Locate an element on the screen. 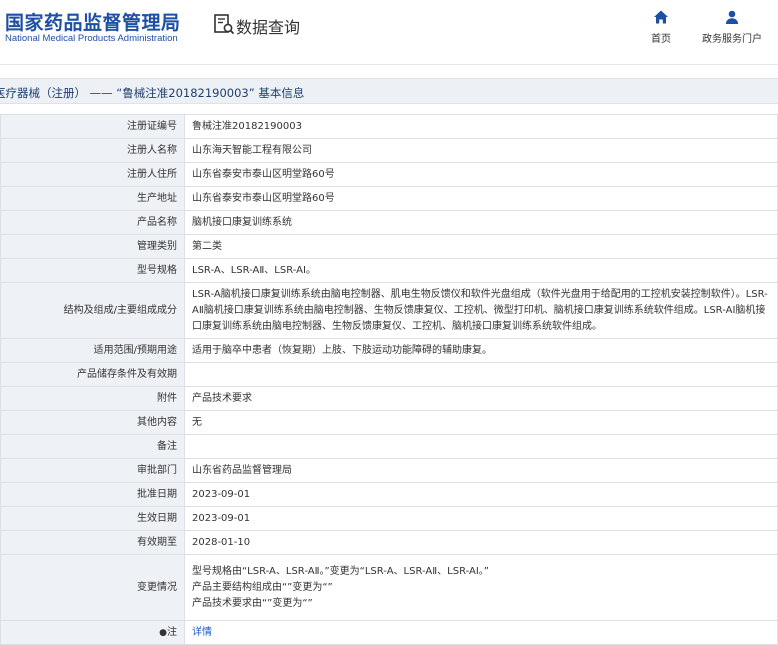  table-row: 其他内容 无 is located at coordinates (389, 422).